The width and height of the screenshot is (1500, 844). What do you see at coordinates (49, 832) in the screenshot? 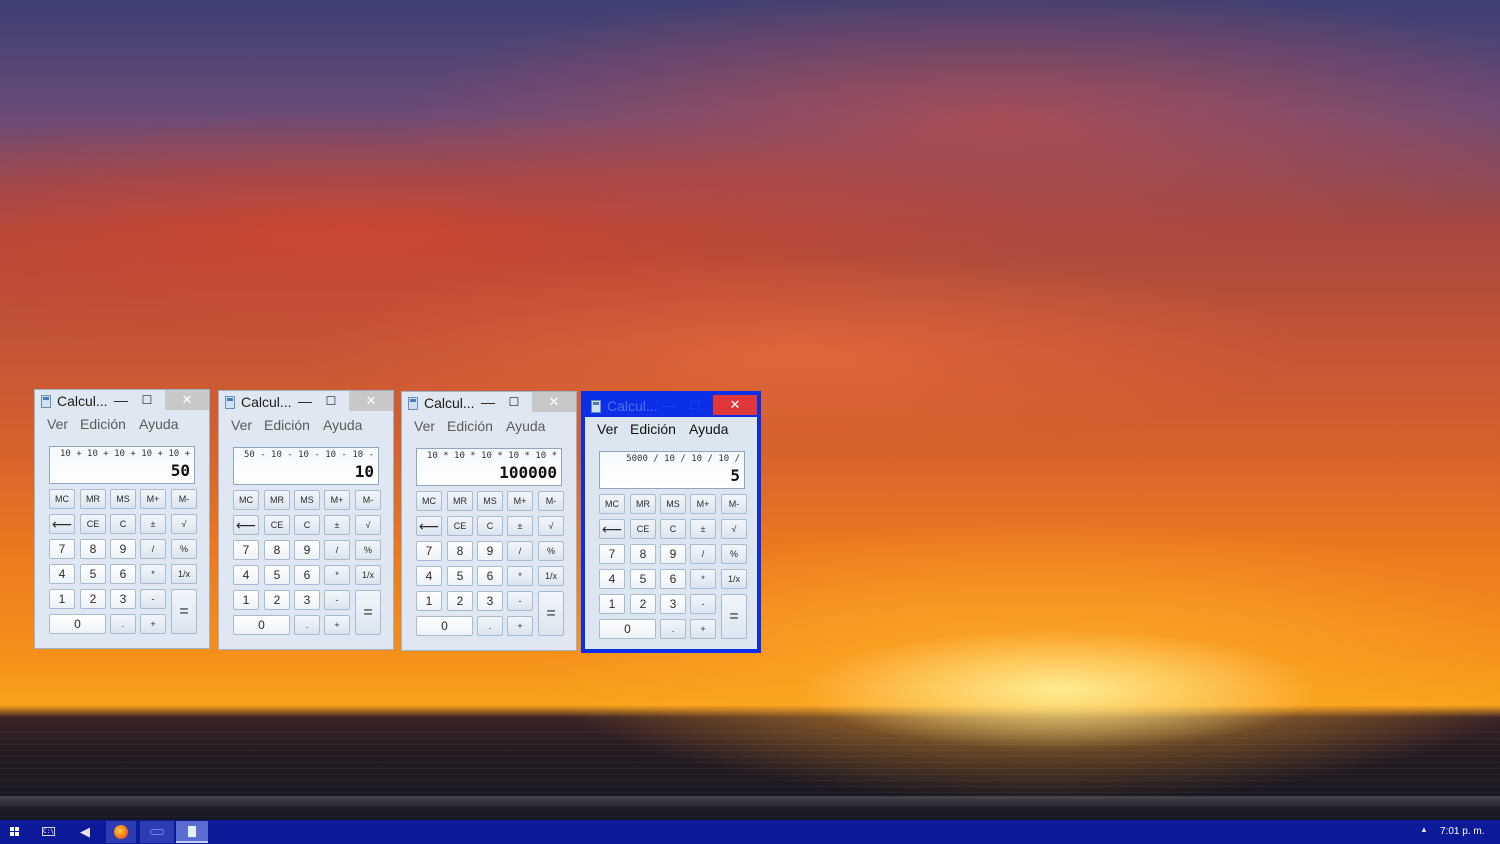
I see `taskbar-cmd-button: C:\` at bounding box center [49, 832].